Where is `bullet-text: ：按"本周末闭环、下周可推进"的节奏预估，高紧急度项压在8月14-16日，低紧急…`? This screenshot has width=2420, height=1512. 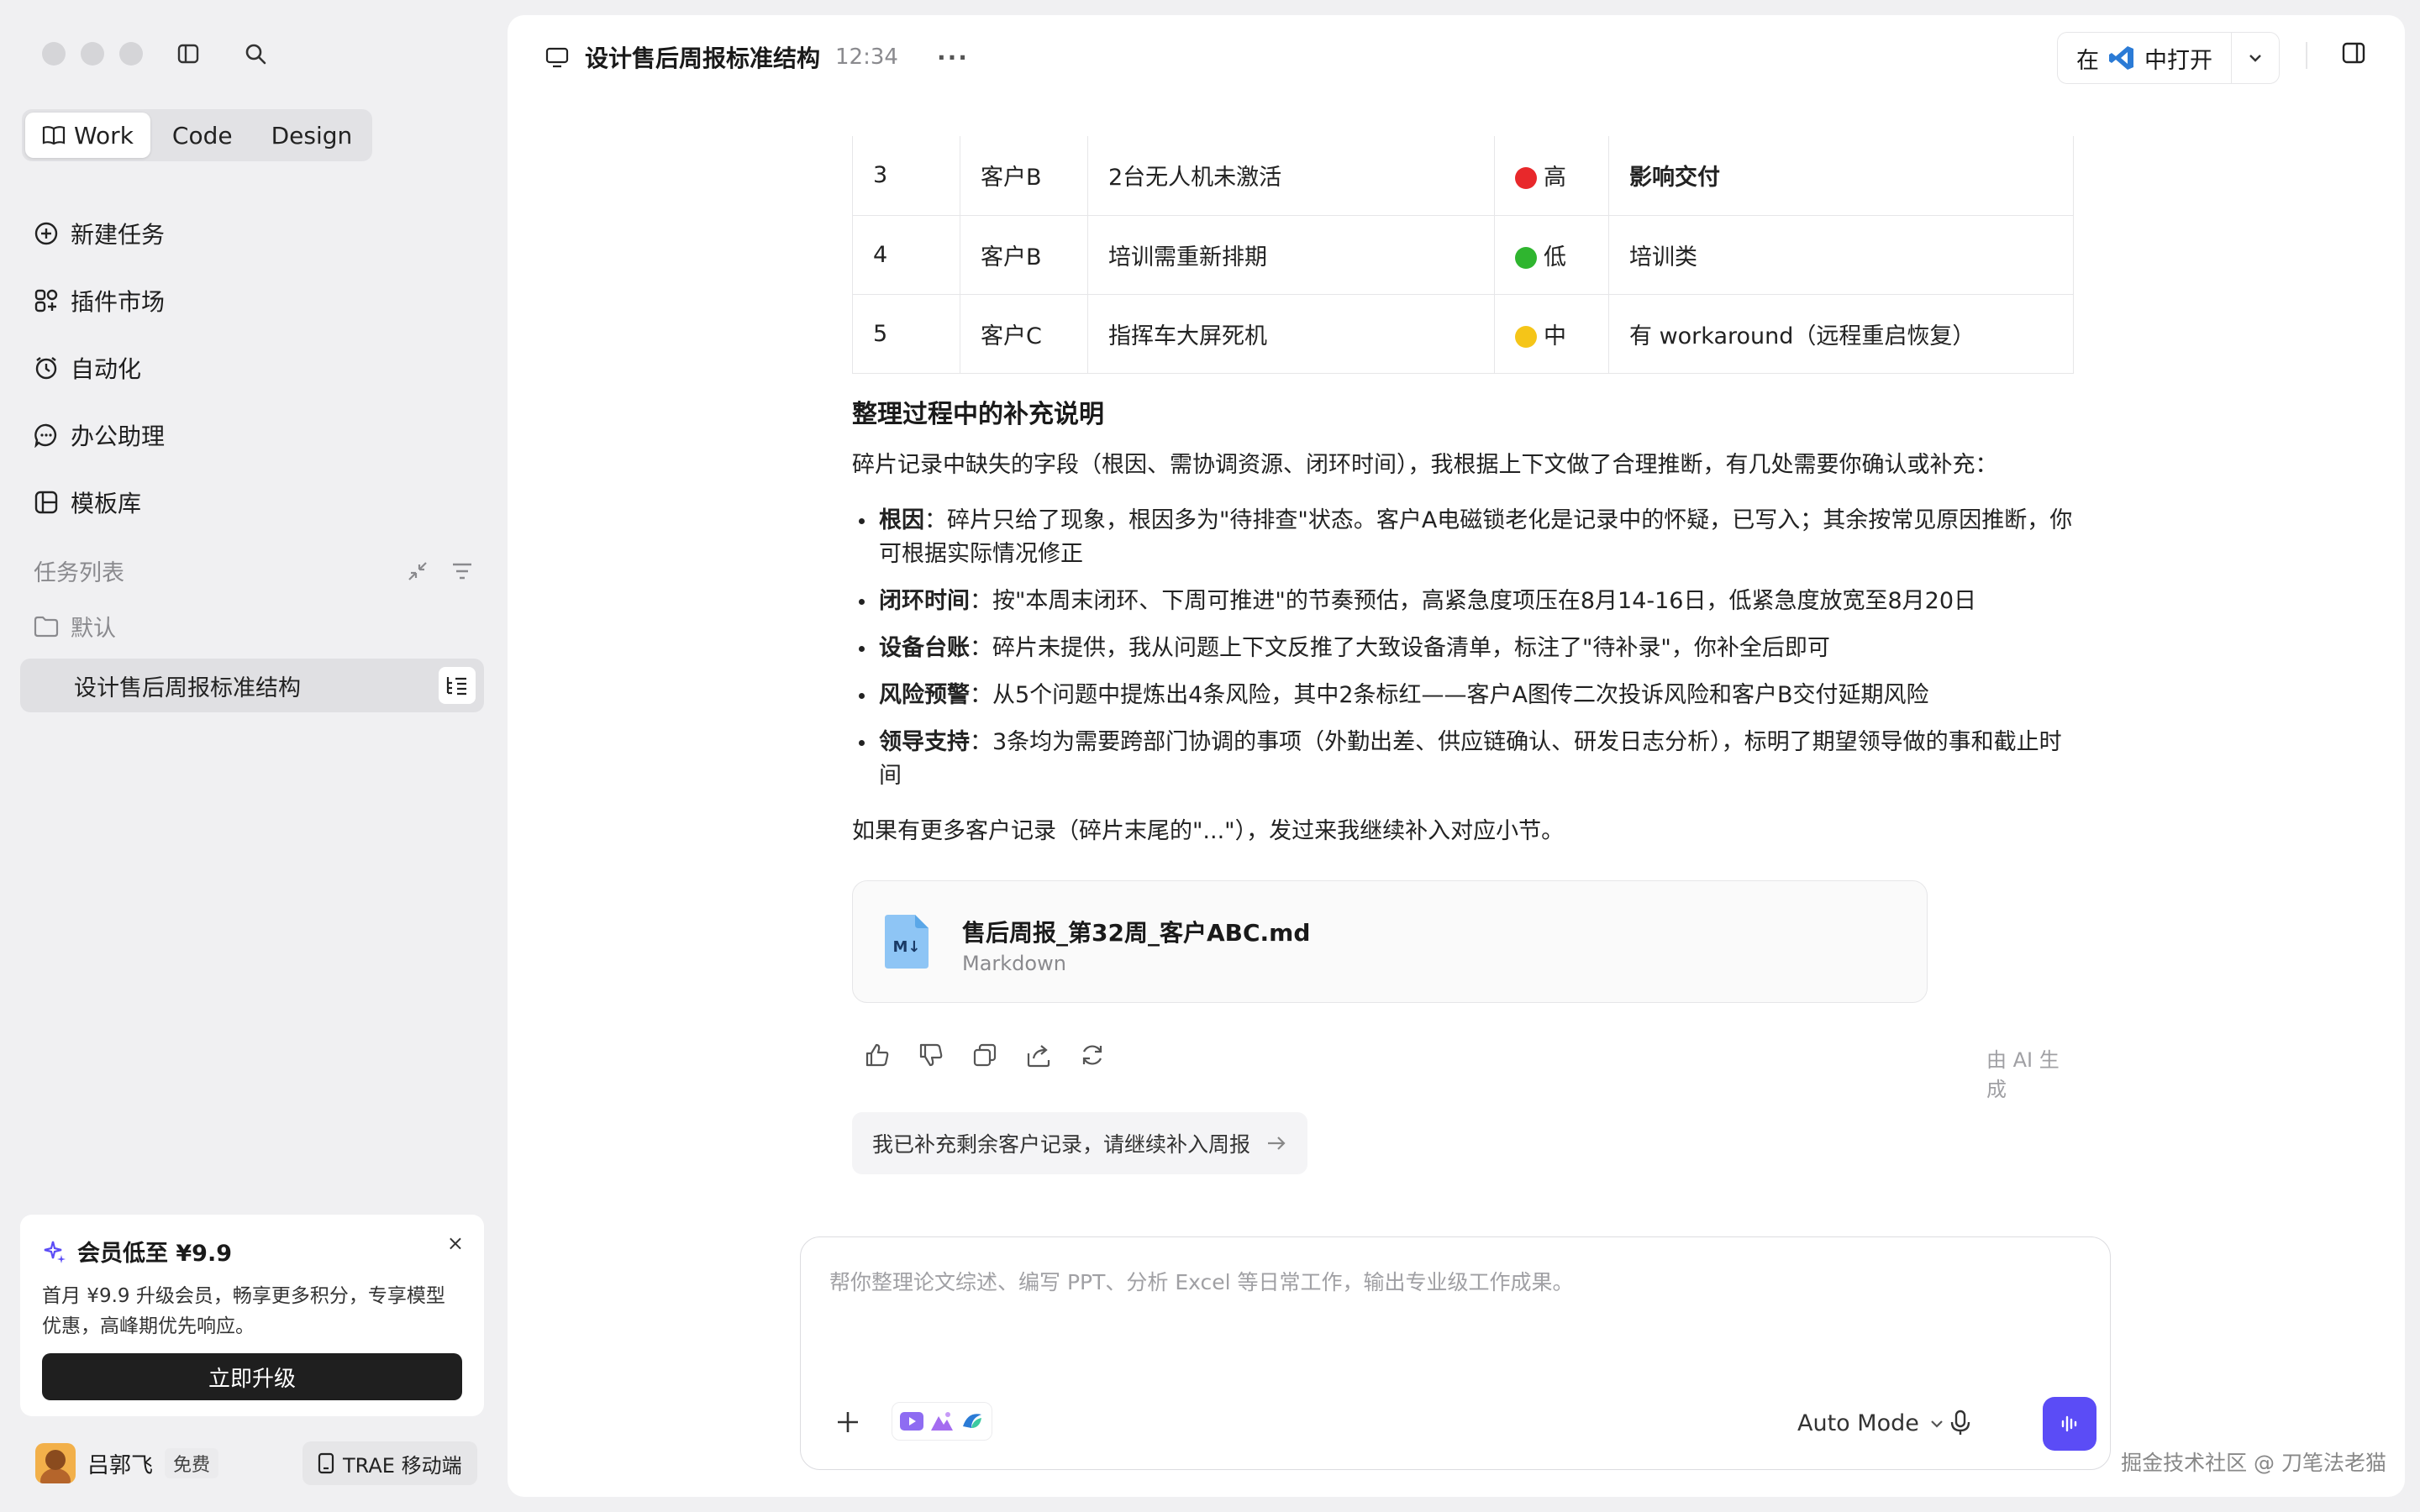
bullet-text: ：按"本周末闭环、下周可推进"的节奏预估，高紧急度项压在8月14-16日，低紧急… is located at coordinates (1473, 601).